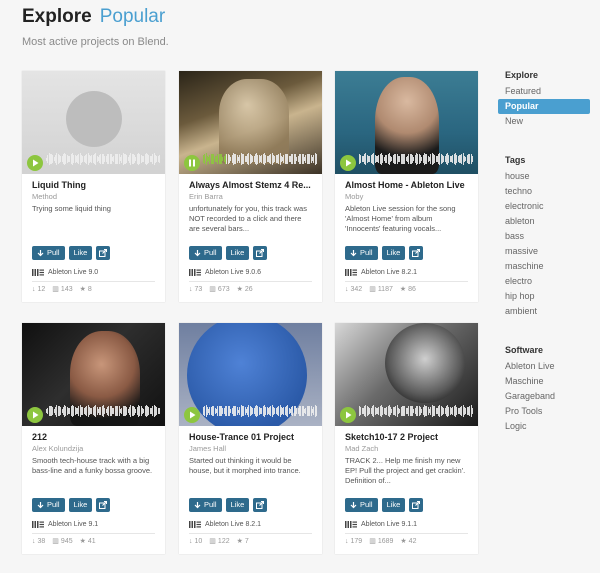  Describe the element at coordinates (246, 541) in the screenshot. I see `stars-count: 7` at that location.